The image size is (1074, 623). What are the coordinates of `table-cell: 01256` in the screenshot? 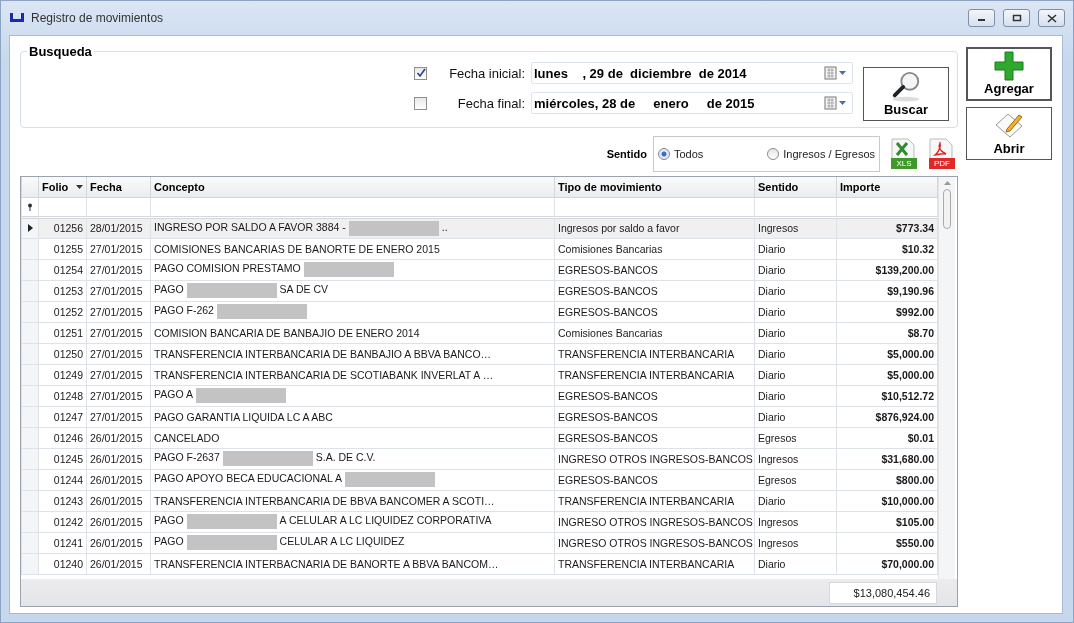 It's located at (62, 227).